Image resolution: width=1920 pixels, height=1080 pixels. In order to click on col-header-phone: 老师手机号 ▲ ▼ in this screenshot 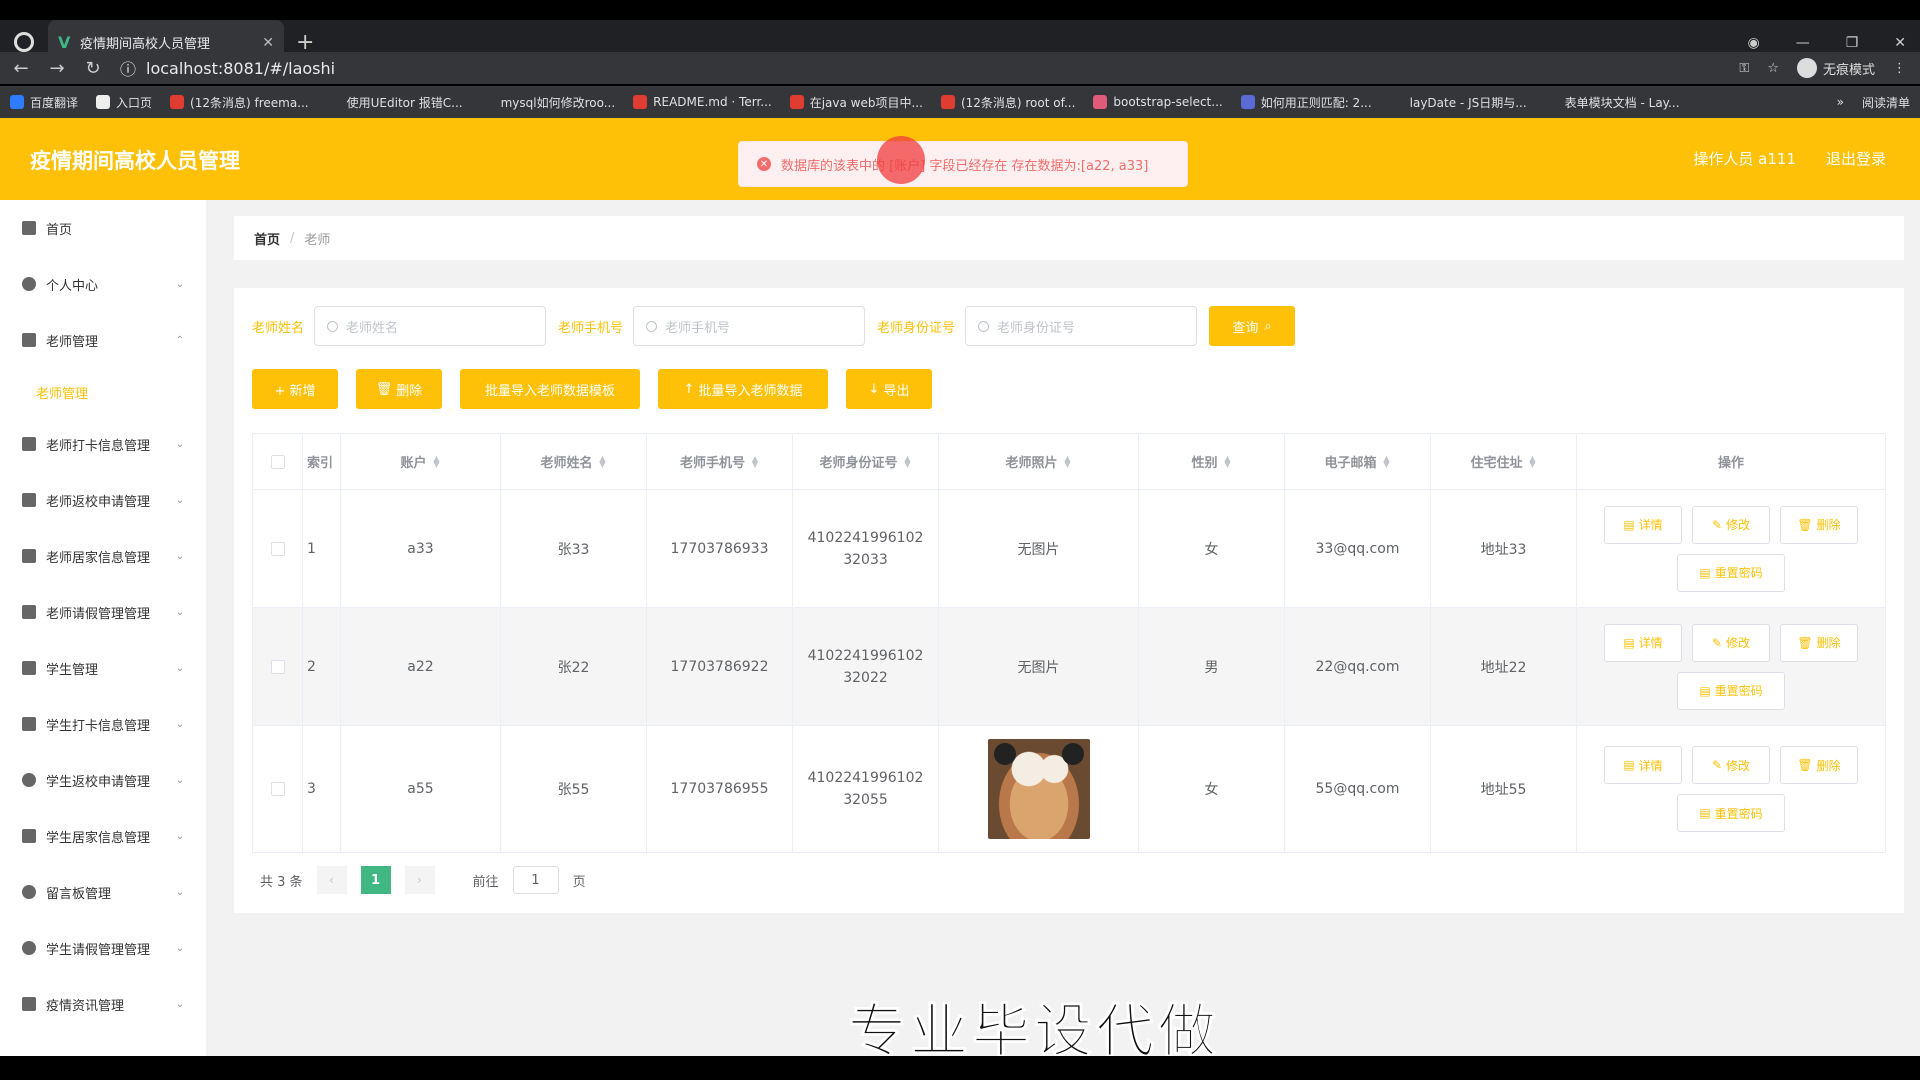, I will do `click(720, 461)`.